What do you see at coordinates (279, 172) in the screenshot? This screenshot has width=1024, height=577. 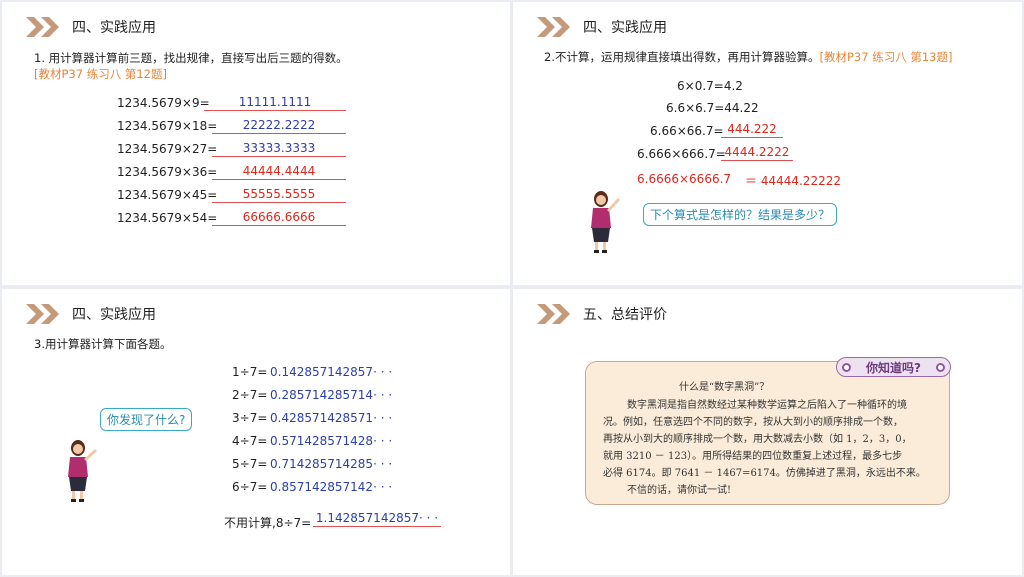 I see `equation-answer: 44444.4444` at bounding box center [279, 172].